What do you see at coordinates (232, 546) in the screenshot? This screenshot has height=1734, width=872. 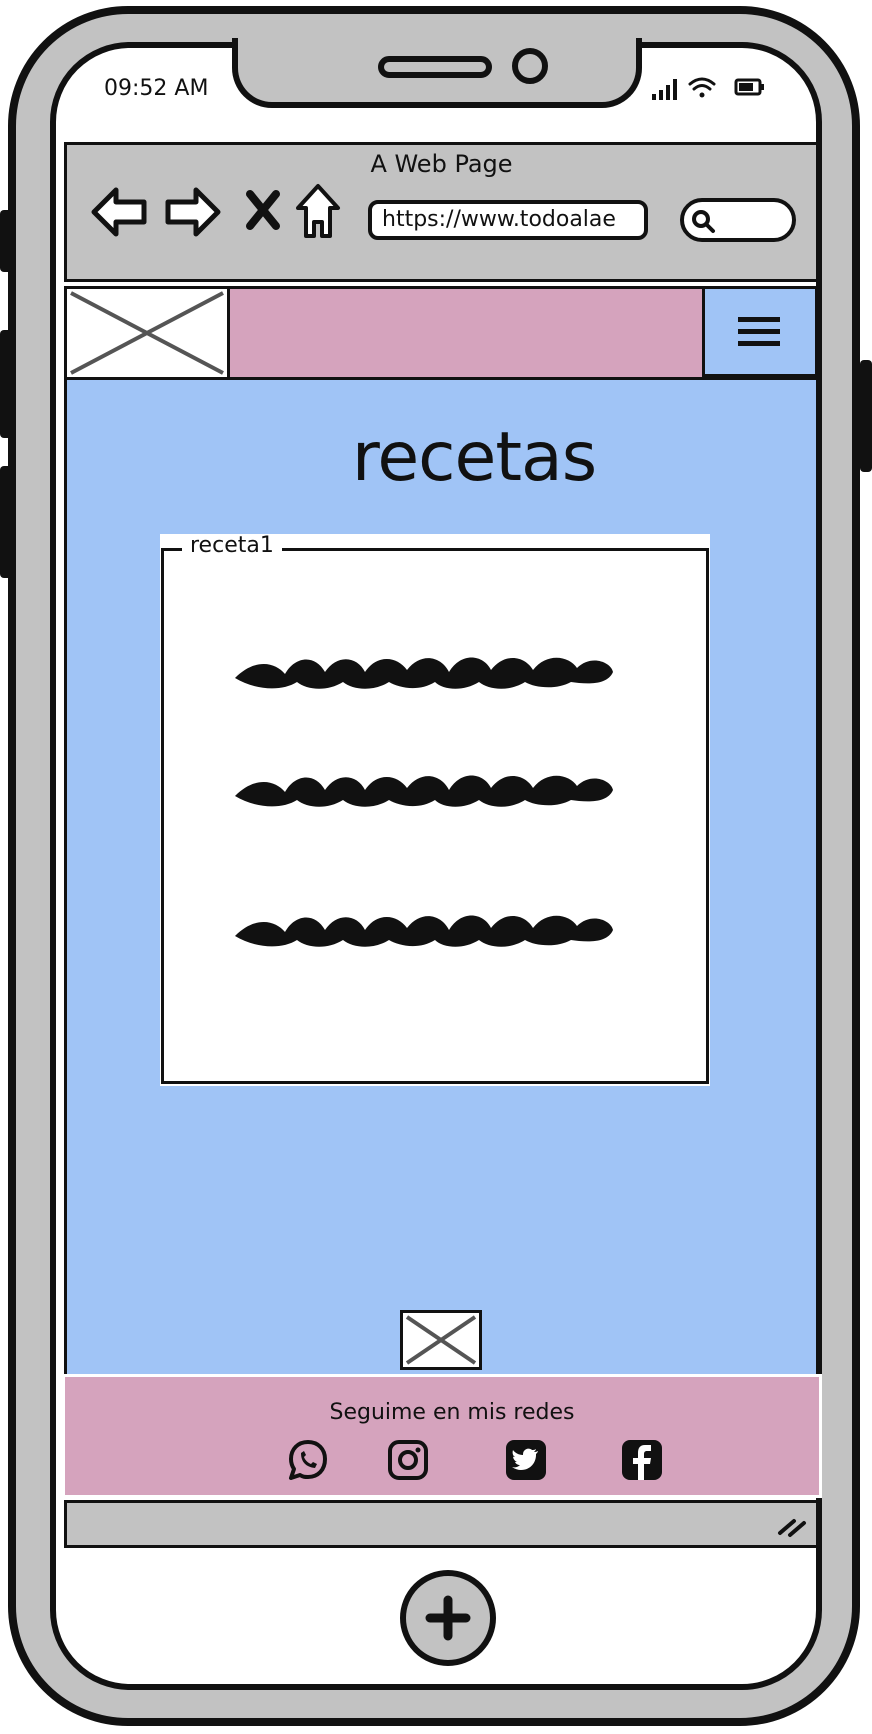 I see `recipe-card-title: receta1` at bounding box center [232, 546].